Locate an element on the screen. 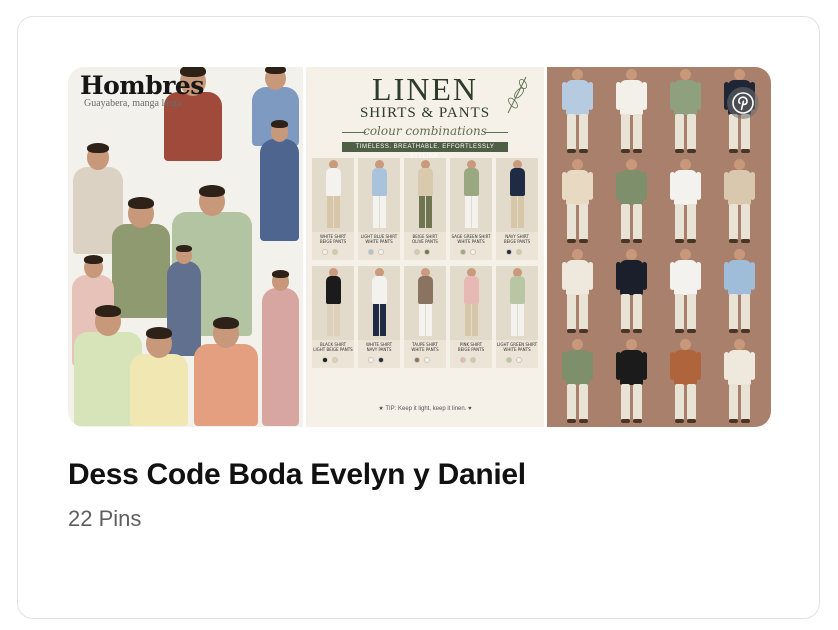  outfit-tile-label: TAUPE SHIRT WHITE PANTS is located at coordinates (425, 347).